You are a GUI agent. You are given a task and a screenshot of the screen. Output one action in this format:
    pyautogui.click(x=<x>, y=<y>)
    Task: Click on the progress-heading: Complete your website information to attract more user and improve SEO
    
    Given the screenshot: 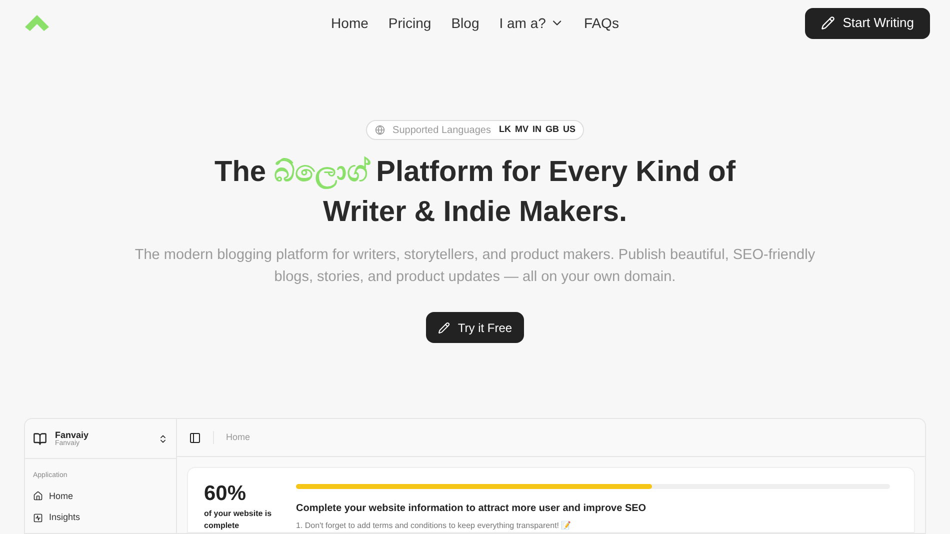 What is the action you would take?
    pyautogui.click(x=472, y=509)
    